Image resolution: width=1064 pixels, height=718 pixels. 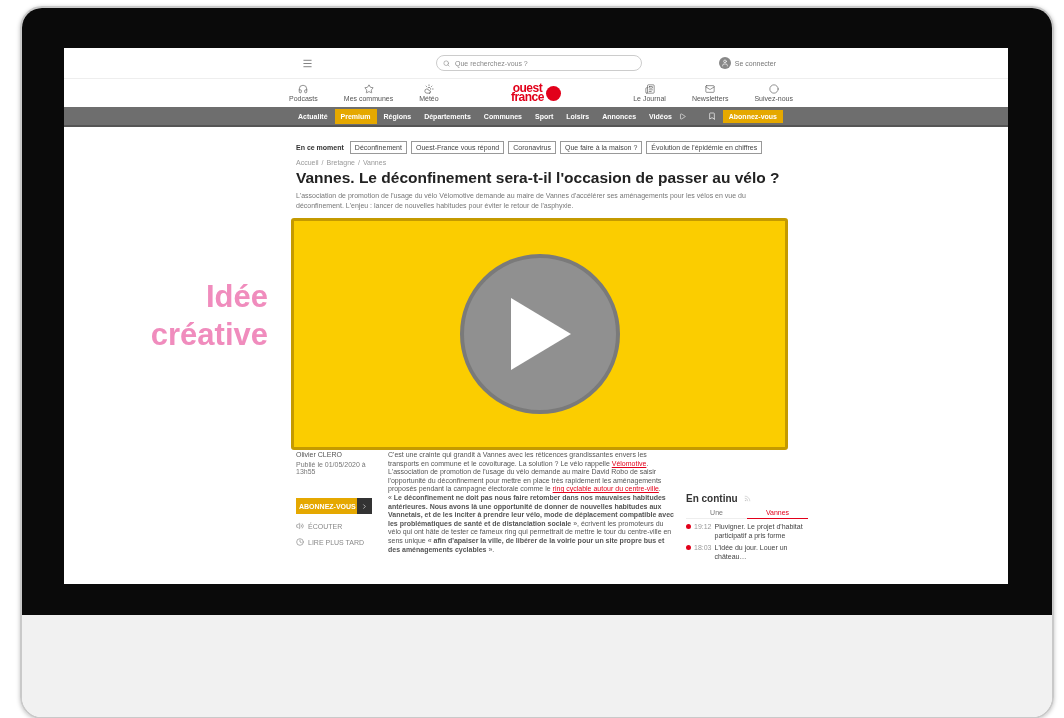 I want to click on headphones-icon, so click(x=303, y=89).